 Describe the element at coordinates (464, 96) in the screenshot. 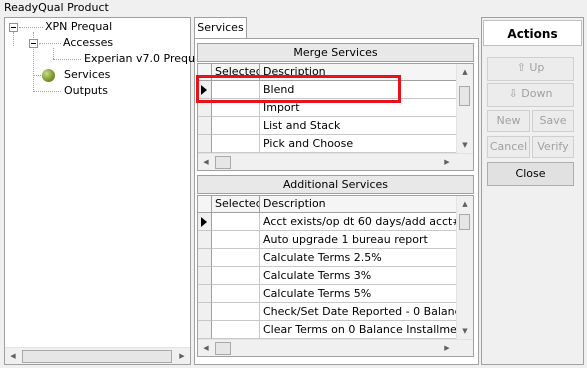

I see `merge-vscroll-thumb` at that location.